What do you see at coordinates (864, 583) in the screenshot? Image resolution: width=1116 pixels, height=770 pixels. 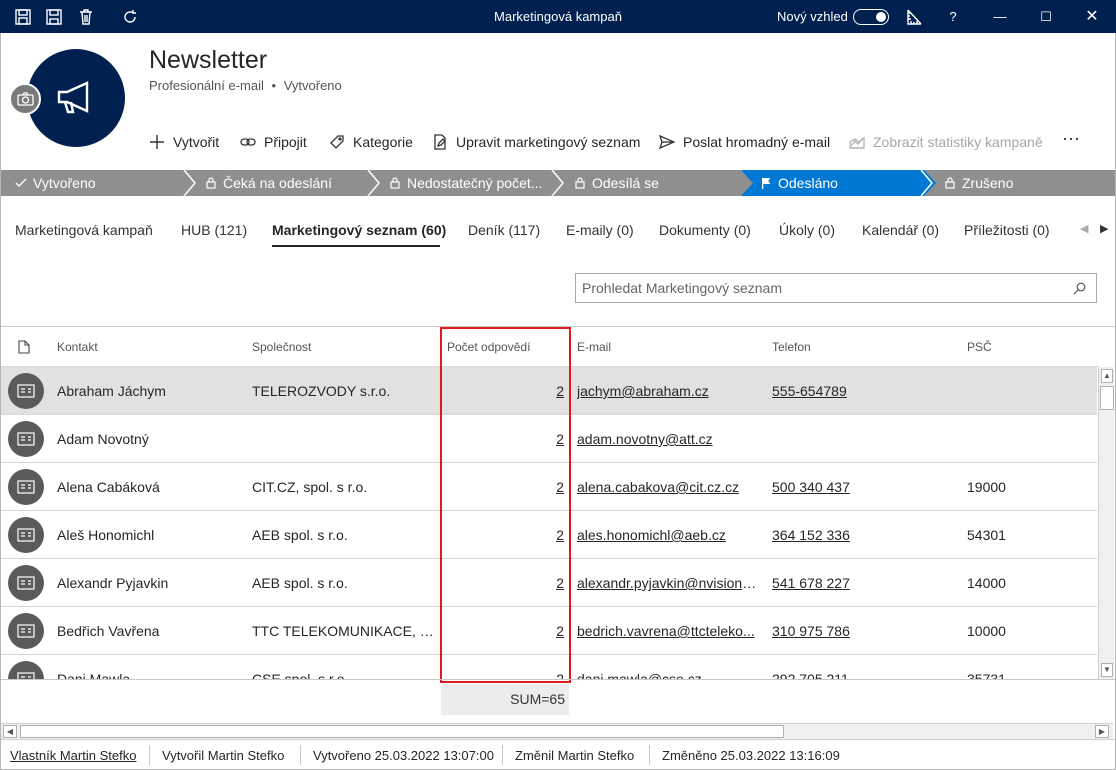 I see `cell-phone: 541 678 227` at bounding box center [864, 583].